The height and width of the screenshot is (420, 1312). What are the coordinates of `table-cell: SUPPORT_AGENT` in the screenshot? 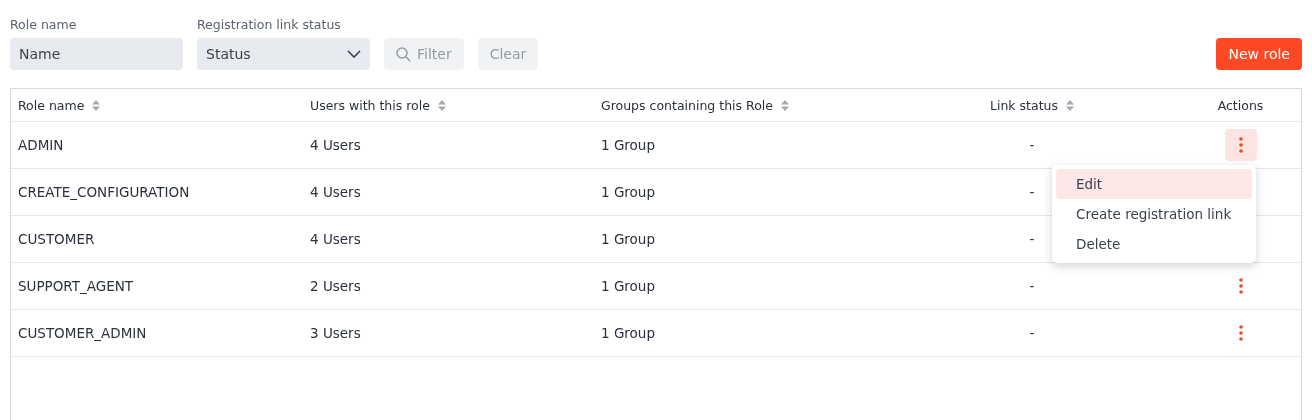 It's located at (76, 286).